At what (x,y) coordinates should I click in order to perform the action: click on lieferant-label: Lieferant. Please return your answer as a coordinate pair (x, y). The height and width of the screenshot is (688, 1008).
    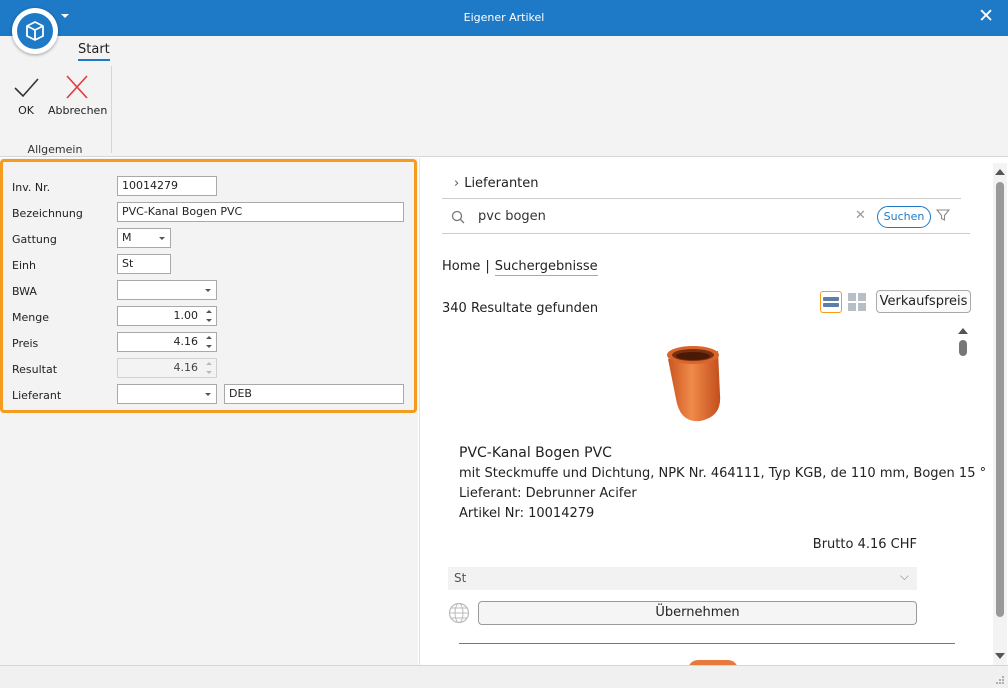
    Looking at the image, I should click on (37, 395).